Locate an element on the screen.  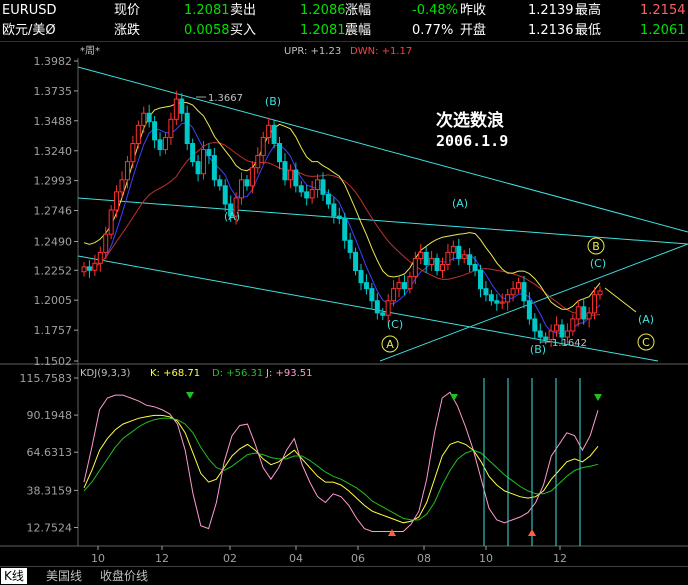
price-tick-label: 1.2005 is located at coordinates (53, 300).